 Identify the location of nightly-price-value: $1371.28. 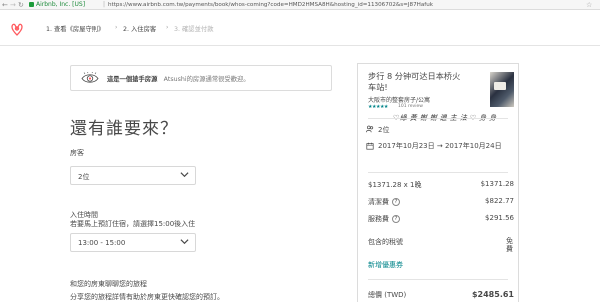
(497, 184).